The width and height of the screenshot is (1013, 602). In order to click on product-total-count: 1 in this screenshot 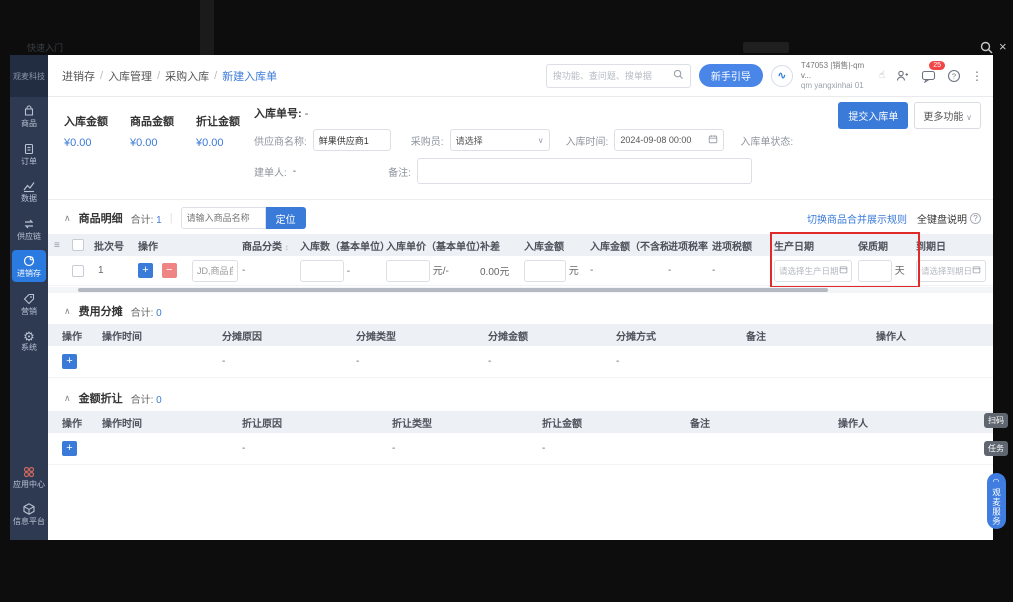, I will do `click(159, 220)`.